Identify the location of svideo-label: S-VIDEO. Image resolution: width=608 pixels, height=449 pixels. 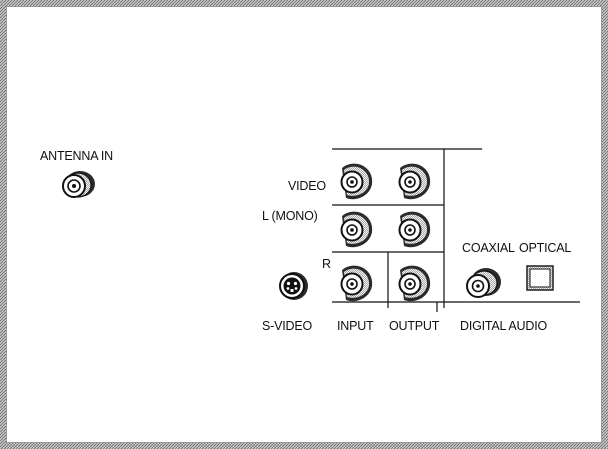
(287, 326).